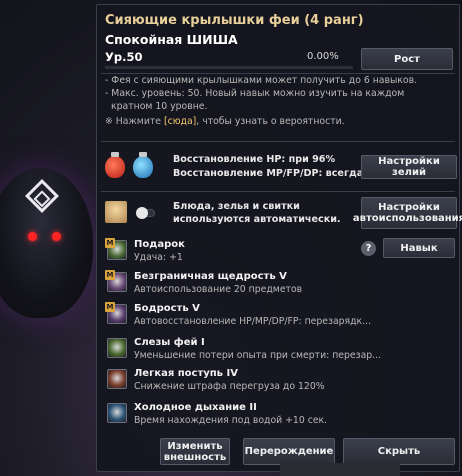 The width and height of the screenshot is (462, 476). Describe the element at coordinates (268, 173) in the screenshot. I see `mp-restore-text: Восстановление MP/FP/DP: всегда` at that location.